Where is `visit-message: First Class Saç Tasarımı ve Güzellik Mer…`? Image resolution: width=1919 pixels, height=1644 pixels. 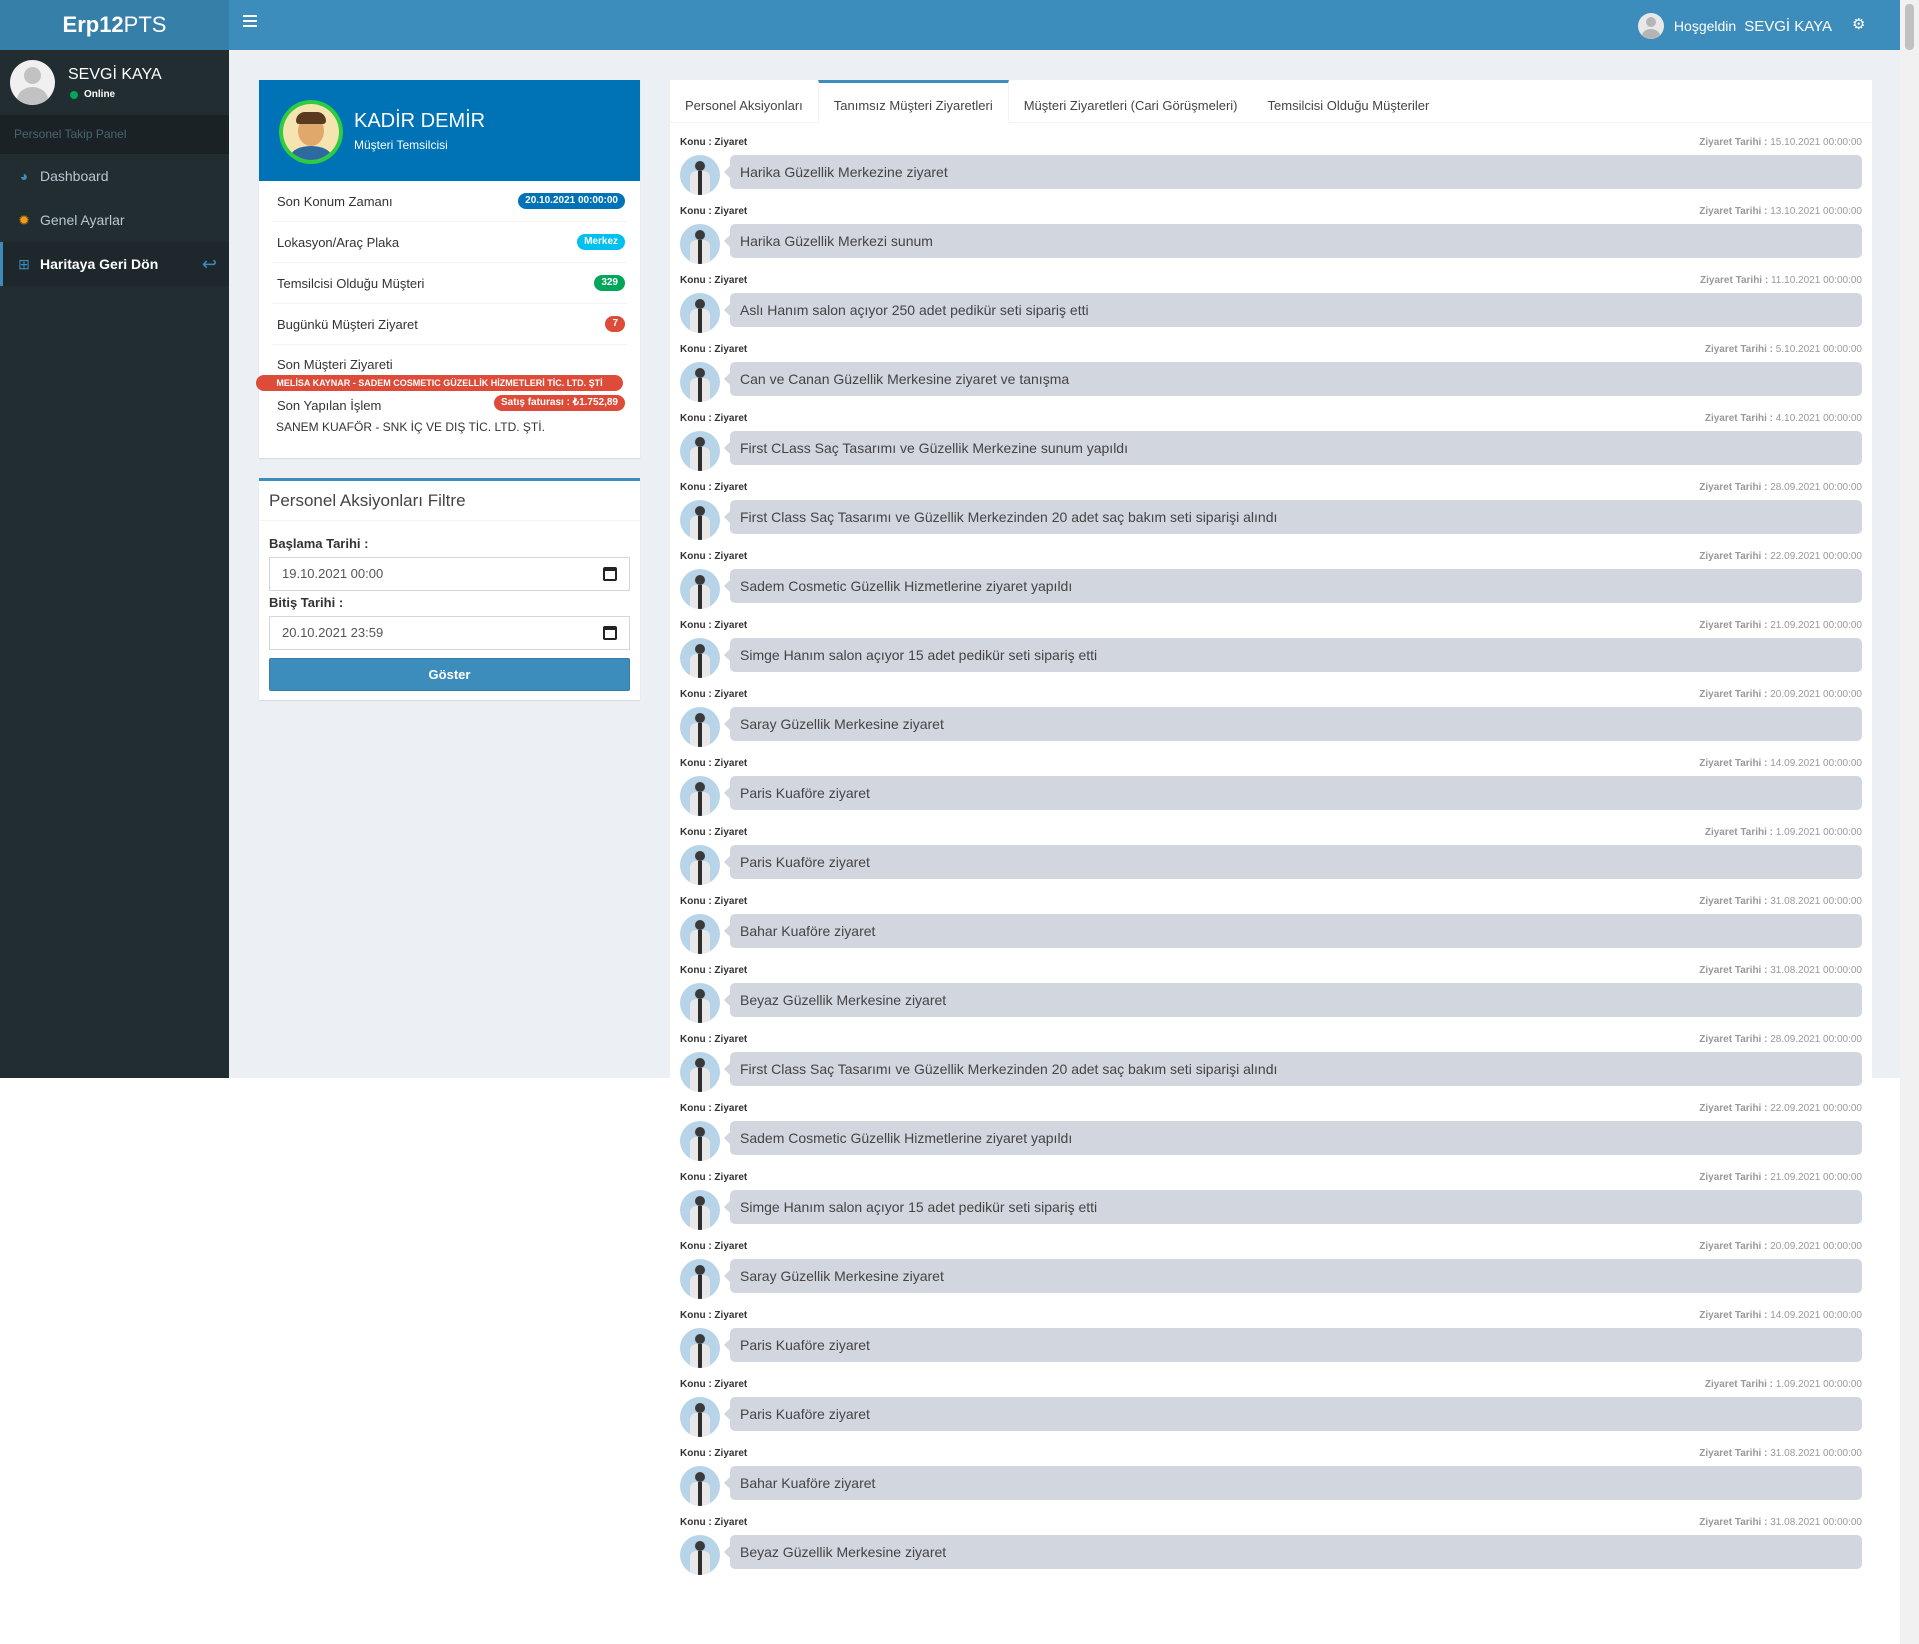 visit-message: First Class Saç Tasarımı ve Güzellik Mer… is located at coordinates (1293, 1069).